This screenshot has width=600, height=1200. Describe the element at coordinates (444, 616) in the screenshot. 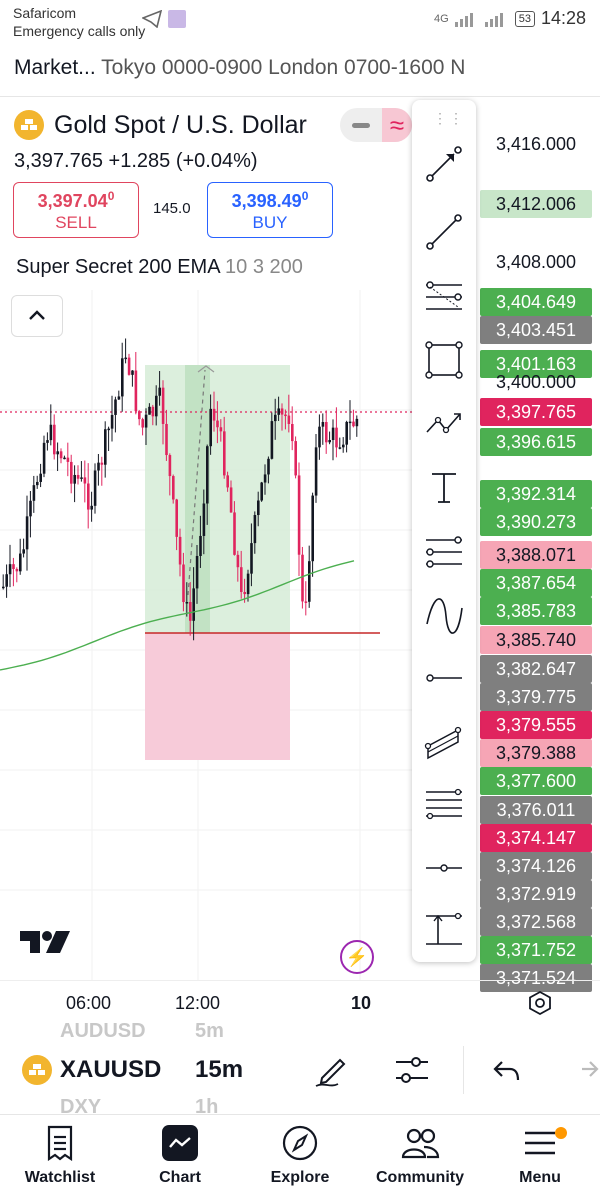

I see `curve-tool-icon` at that location.